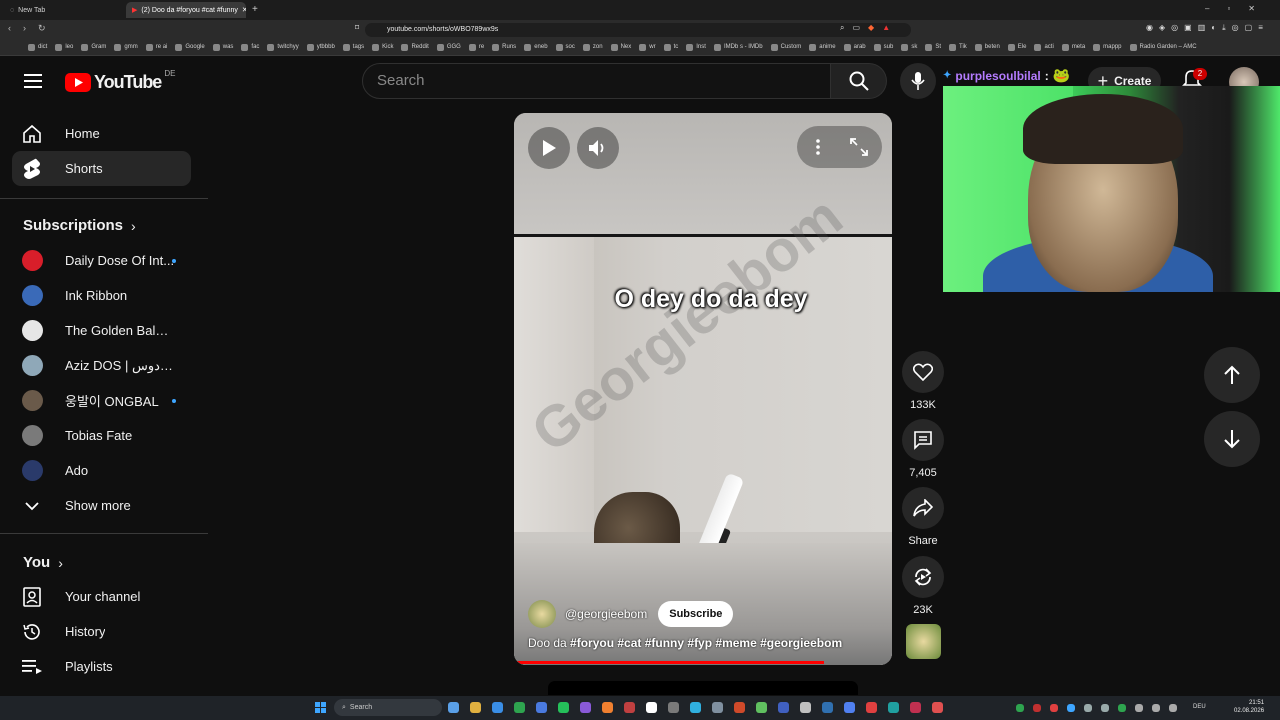 This screenshot has width=1280, height=720. What do you see at coordinates (958, 47) in the screenshot?
I see `bookmark-item: Tik` at bounding box center [958, 47].